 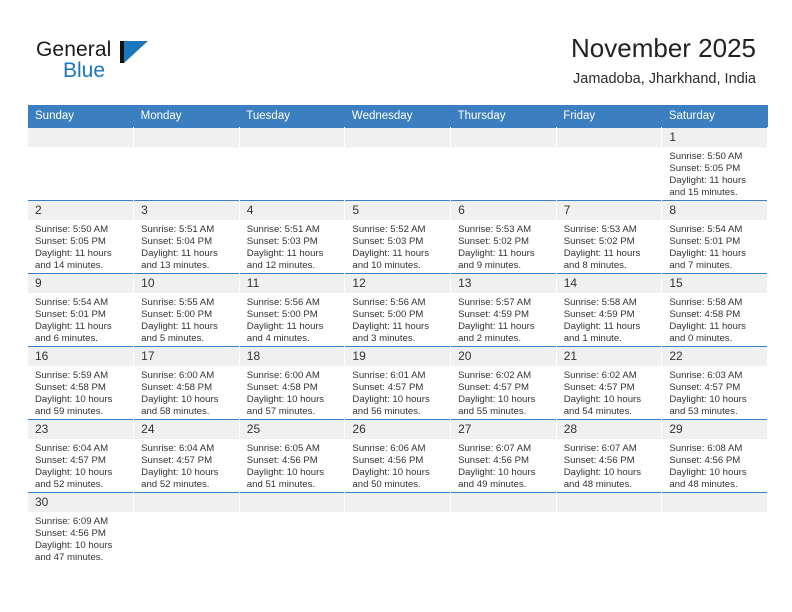 What do you see at coordinates (285, 260) in the screenshot?
I see `daylight-text: Daylight: 11 hours and 12 minutes.` at bounding box center [285, 260].